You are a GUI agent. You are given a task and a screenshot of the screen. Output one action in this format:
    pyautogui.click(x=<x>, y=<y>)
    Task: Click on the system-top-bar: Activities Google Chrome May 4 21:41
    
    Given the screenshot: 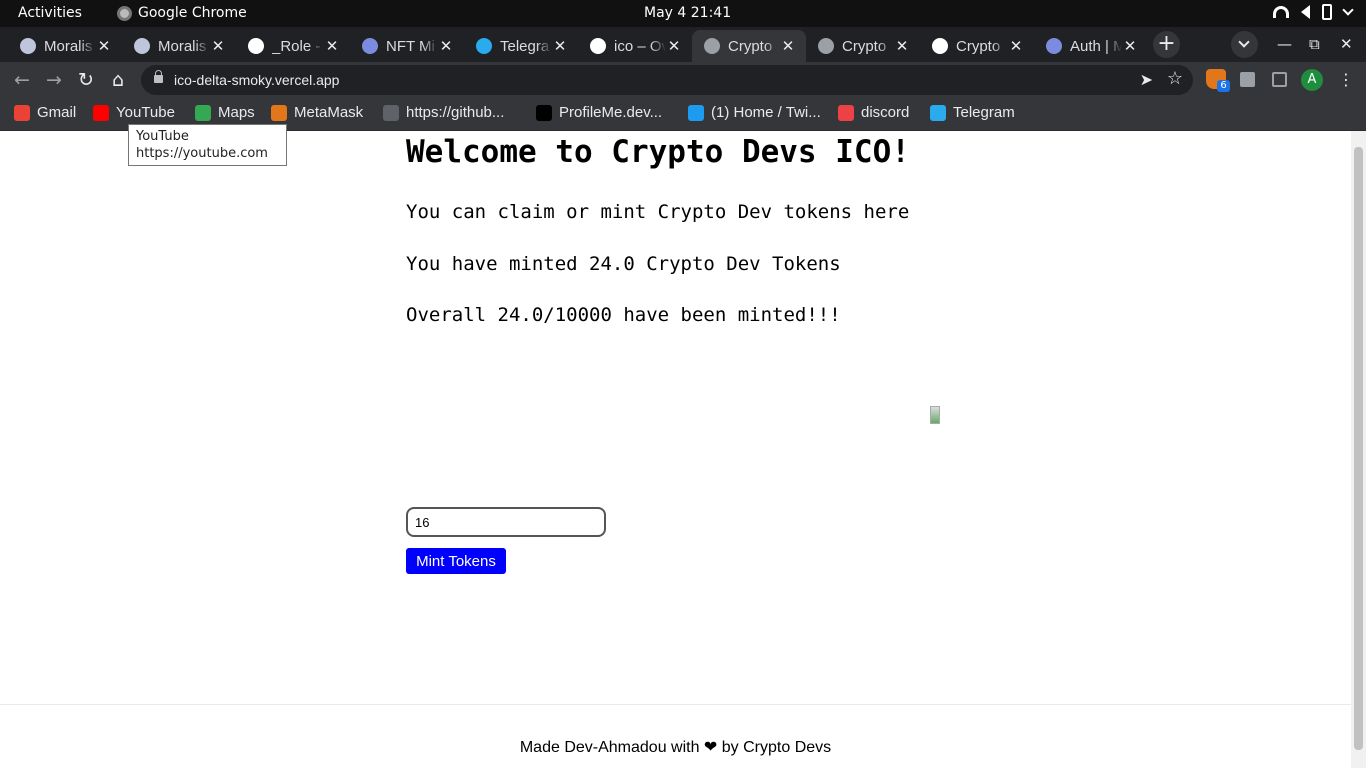 What is the action you would take?
    pyautogui.click(x=683, y=13)
    